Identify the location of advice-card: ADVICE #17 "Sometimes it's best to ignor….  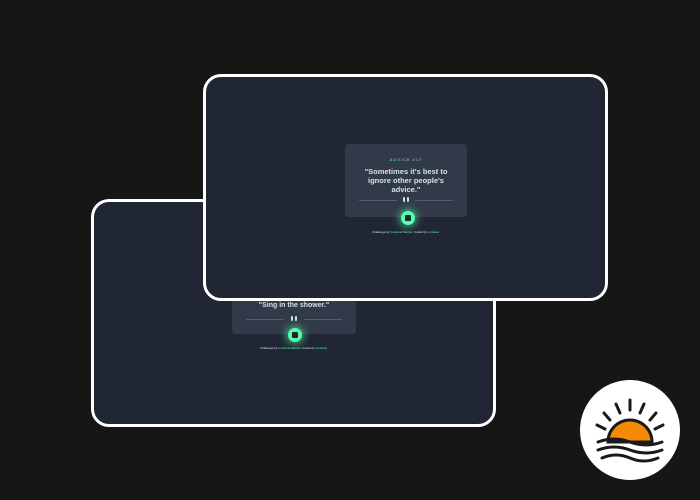
(406, 180).